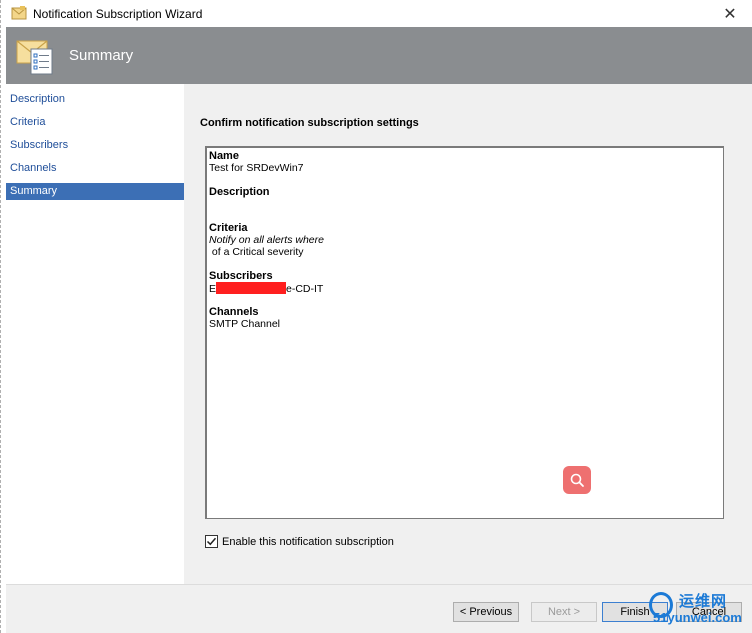  What do you see at coordinates (245, 324) in the screenshot?
I see `channels-value: SMTP Channel` at bounding box center [245, 324].